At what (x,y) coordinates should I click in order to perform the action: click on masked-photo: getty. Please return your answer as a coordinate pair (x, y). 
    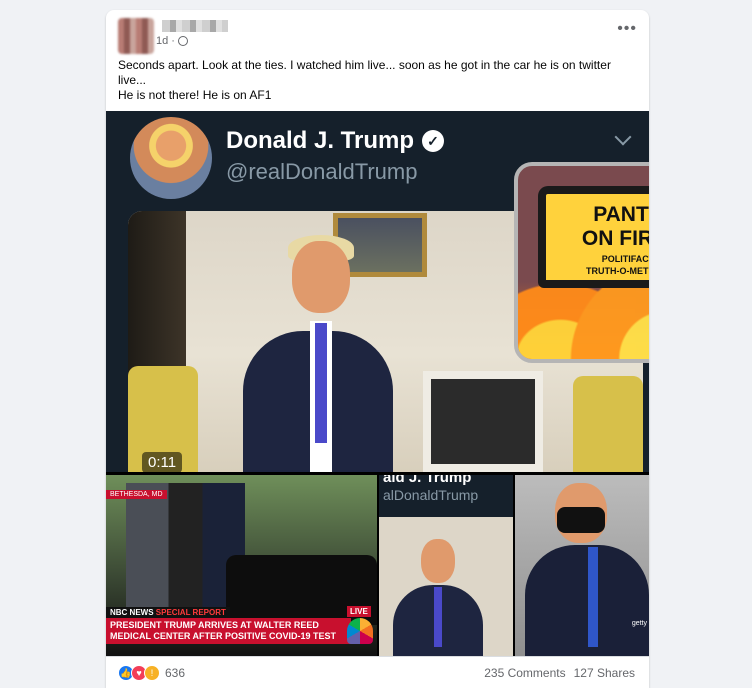
    Looking at the image, I should click on (582, 565).